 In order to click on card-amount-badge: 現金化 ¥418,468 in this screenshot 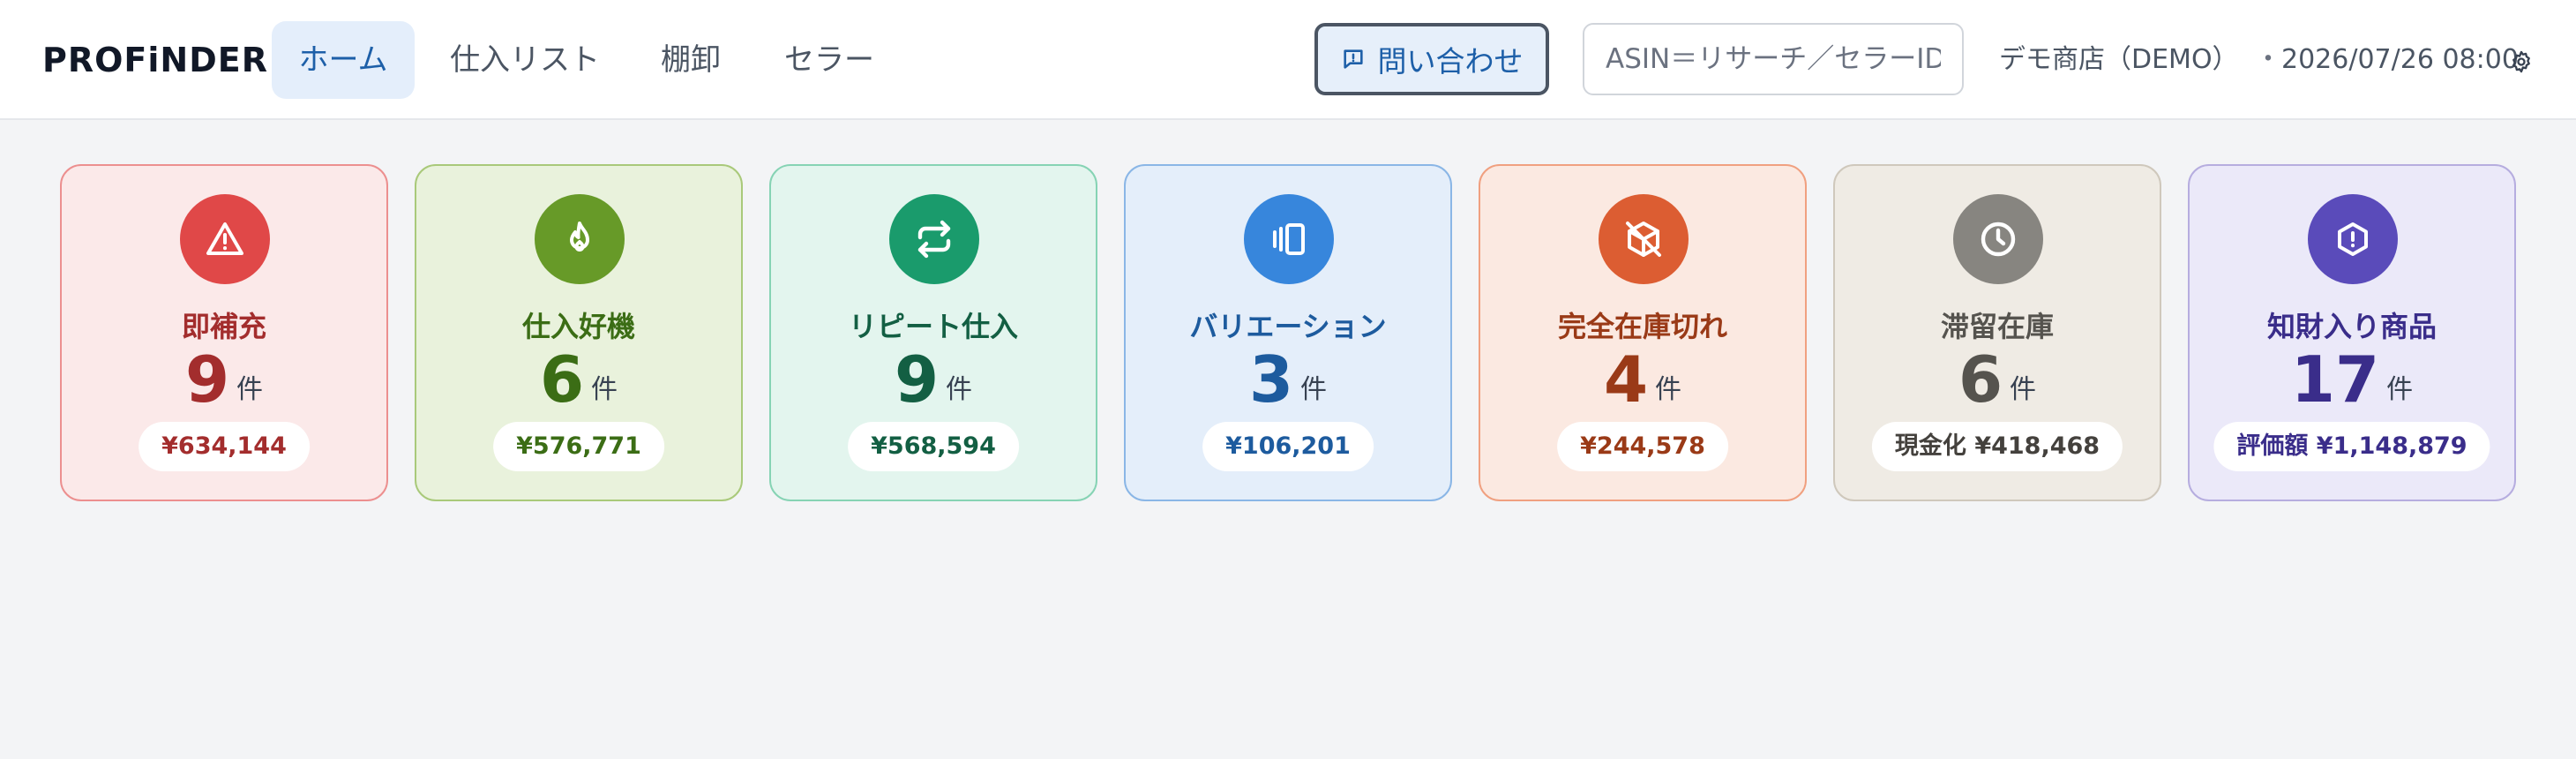, I will do `click(1997, 446)`.